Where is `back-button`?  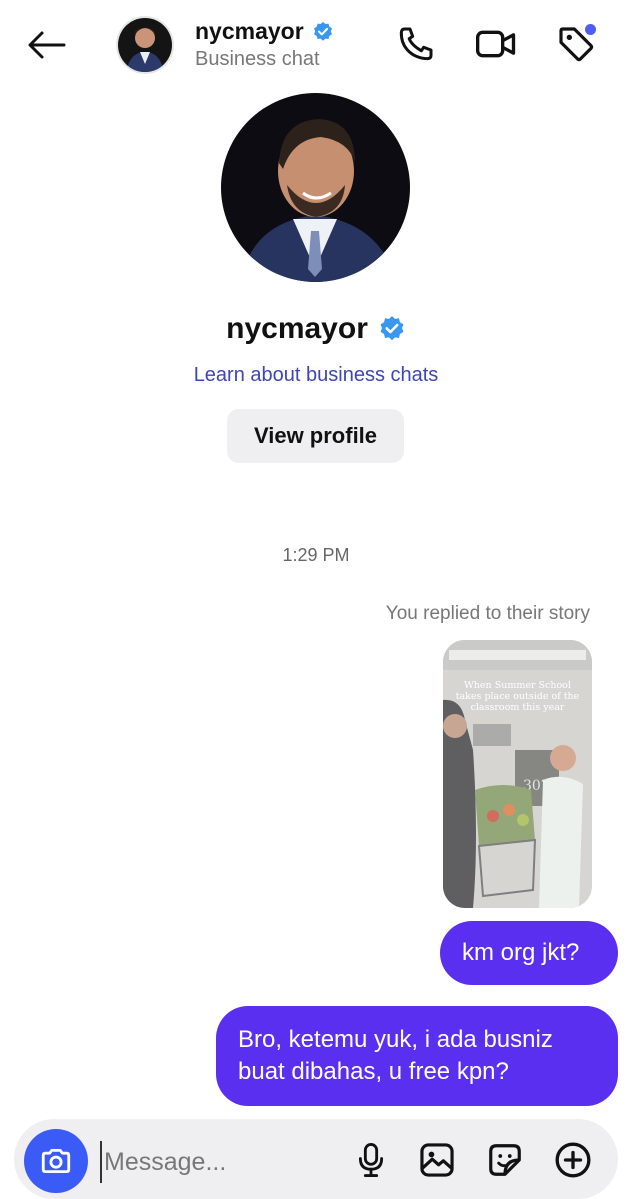 back-button is located at coordinates (46, 45).